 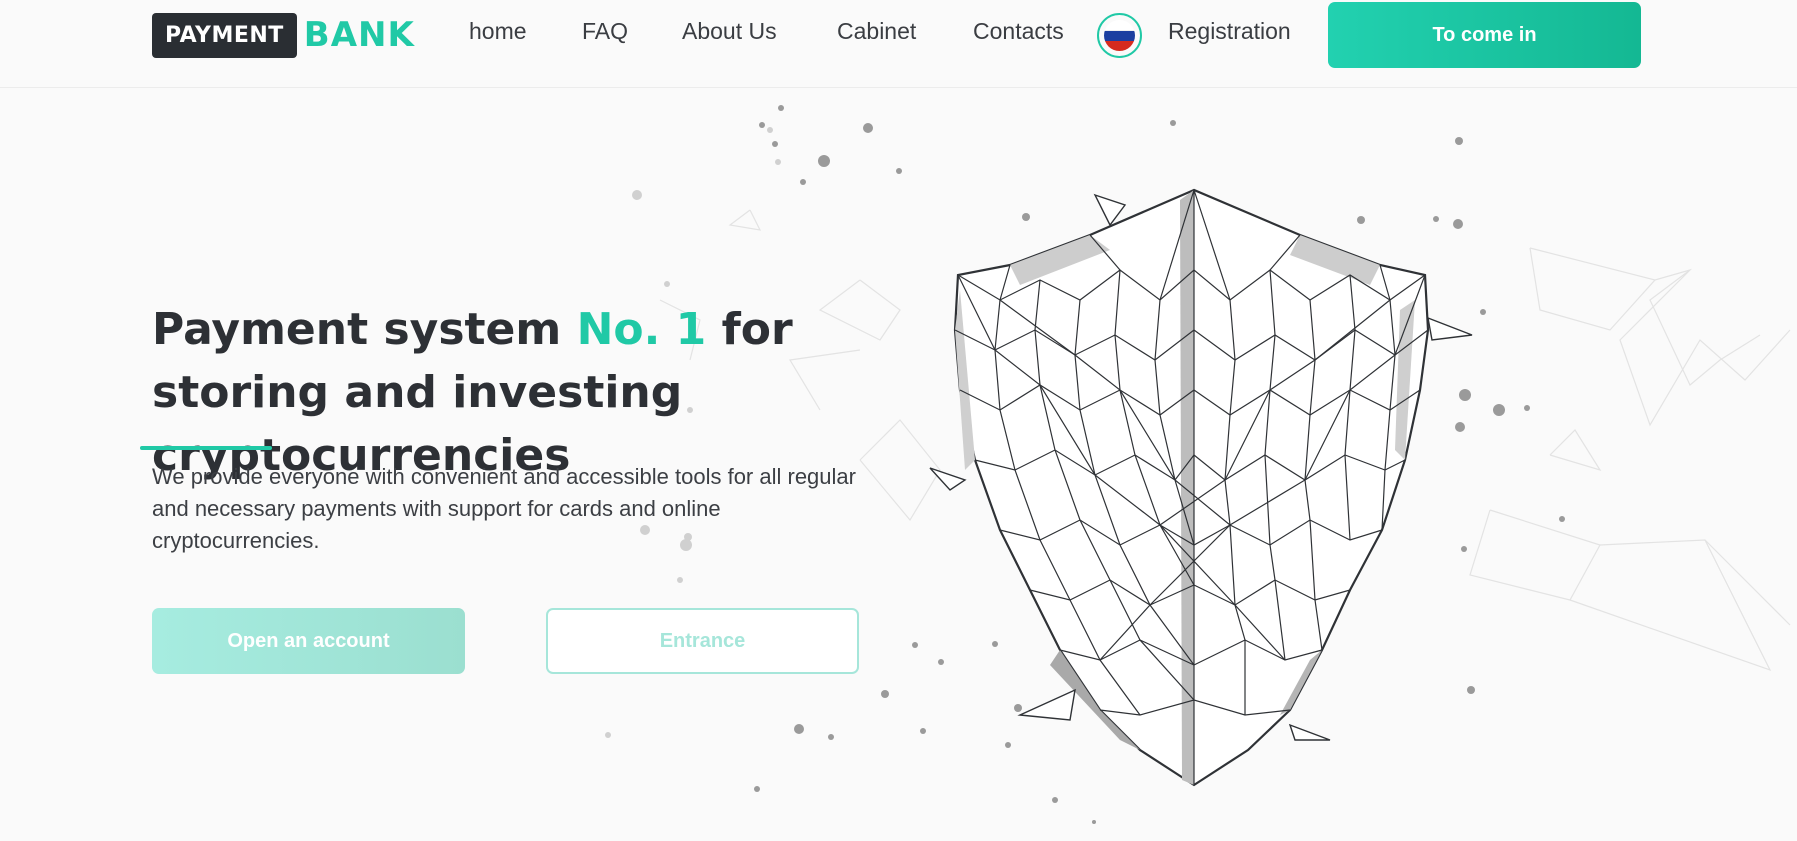 What do you see at coordinates (1484, 35) in the screenshot?
I see `login-button: To come in` at bounding box center [1484, 35].